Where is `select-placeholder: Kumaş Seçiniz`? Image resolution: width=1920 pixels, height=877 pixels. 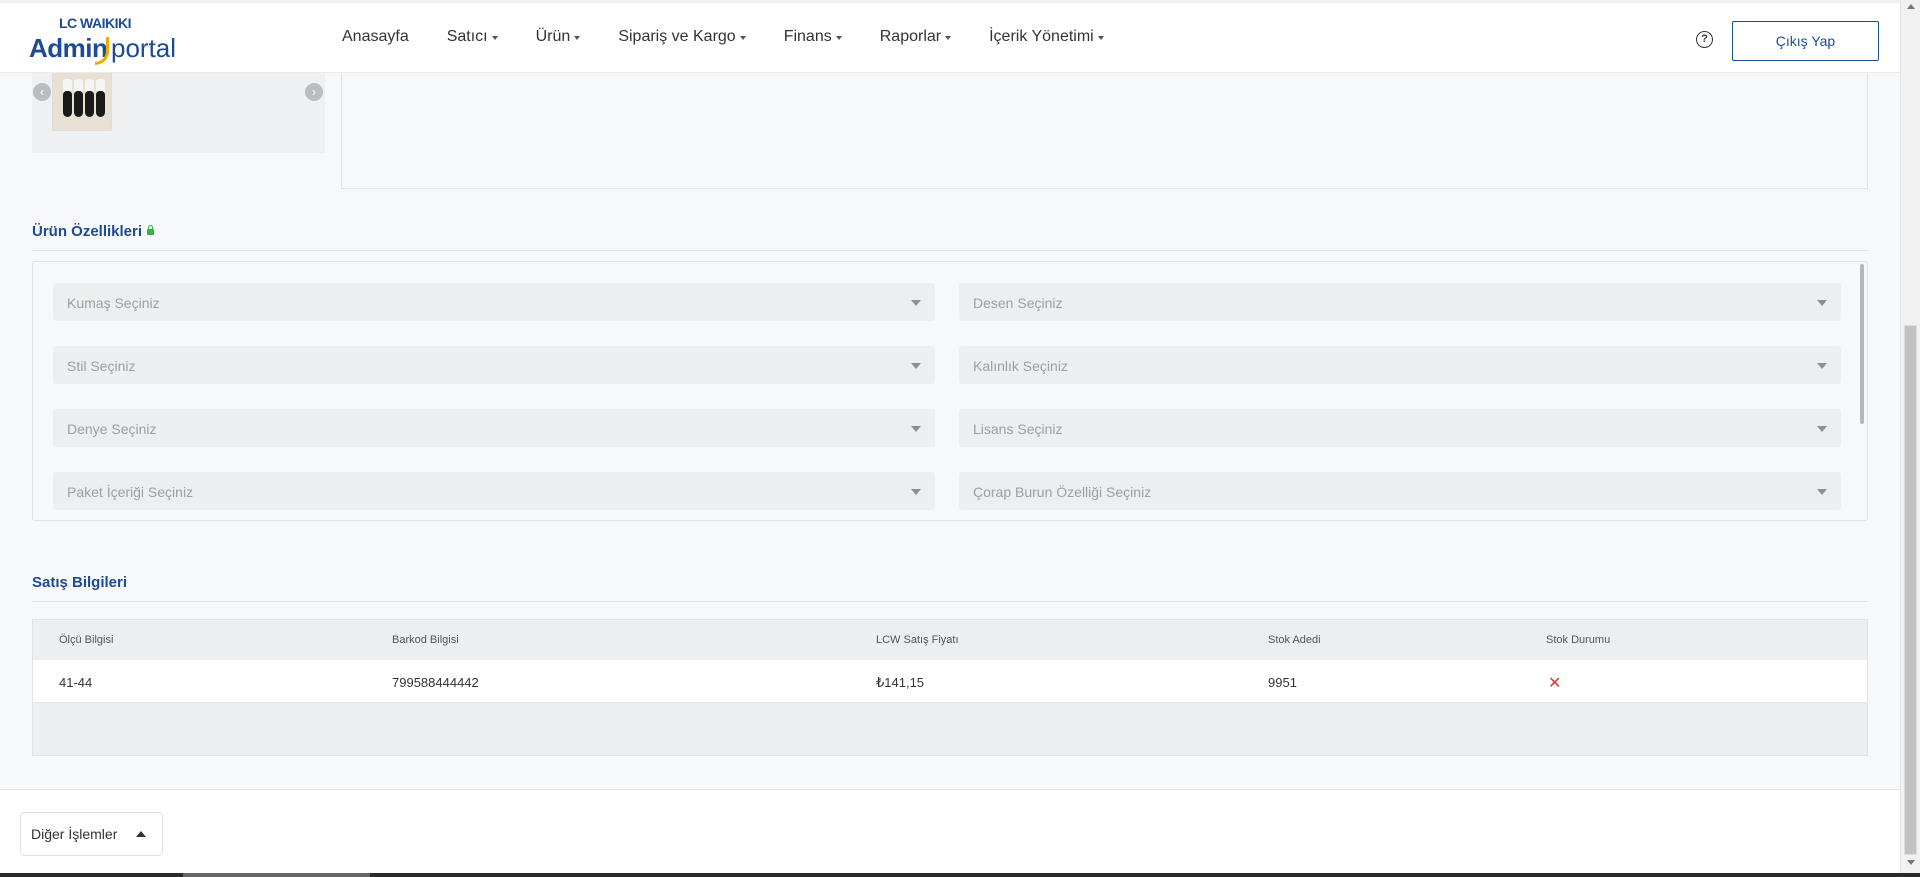 select-placeholder: Kumaş Seçiniz is located at coordinates (113, 303).